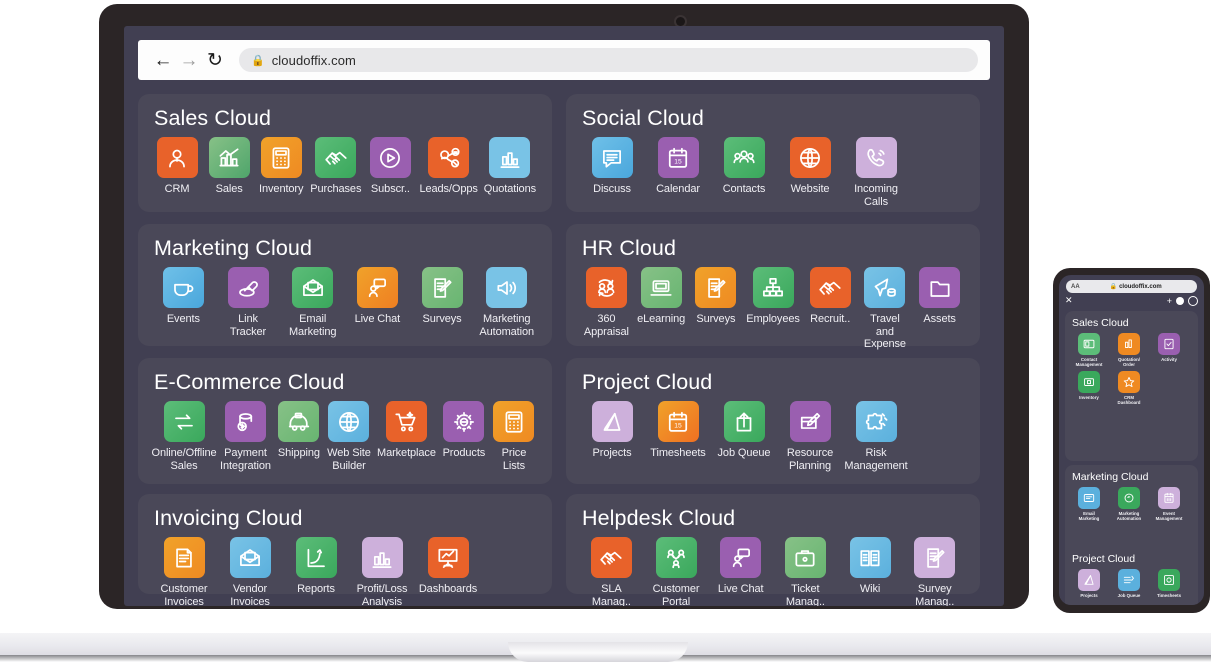  I want to click on app-tile-recruit: Recruit.., so click(830, 296).